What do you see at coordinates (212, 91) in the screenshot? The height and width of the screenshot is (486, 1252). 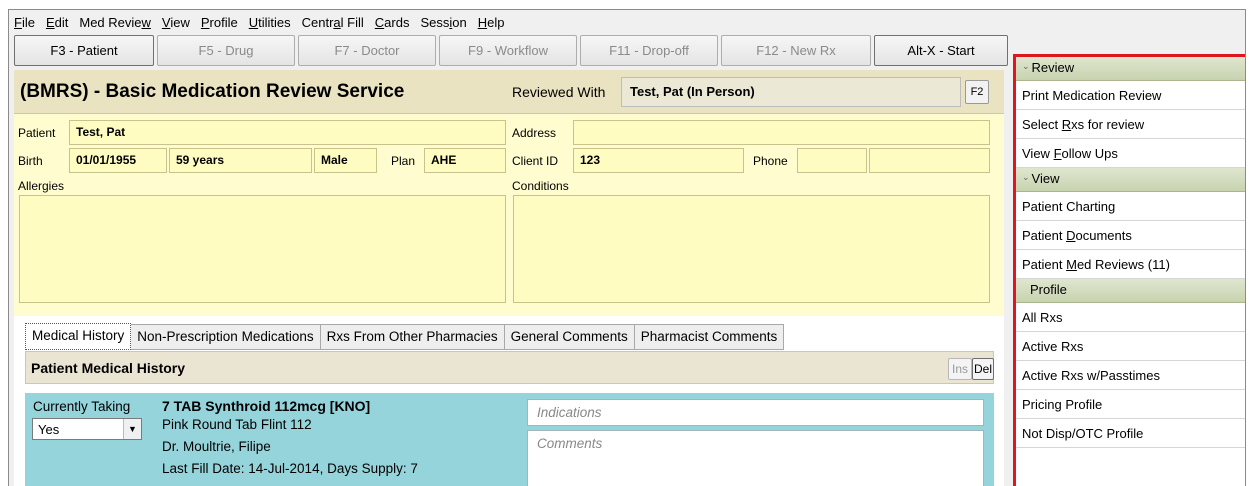 I see `service-title: (BMRS) - Basic Medication Review Service` at bounding box center [212, 91].